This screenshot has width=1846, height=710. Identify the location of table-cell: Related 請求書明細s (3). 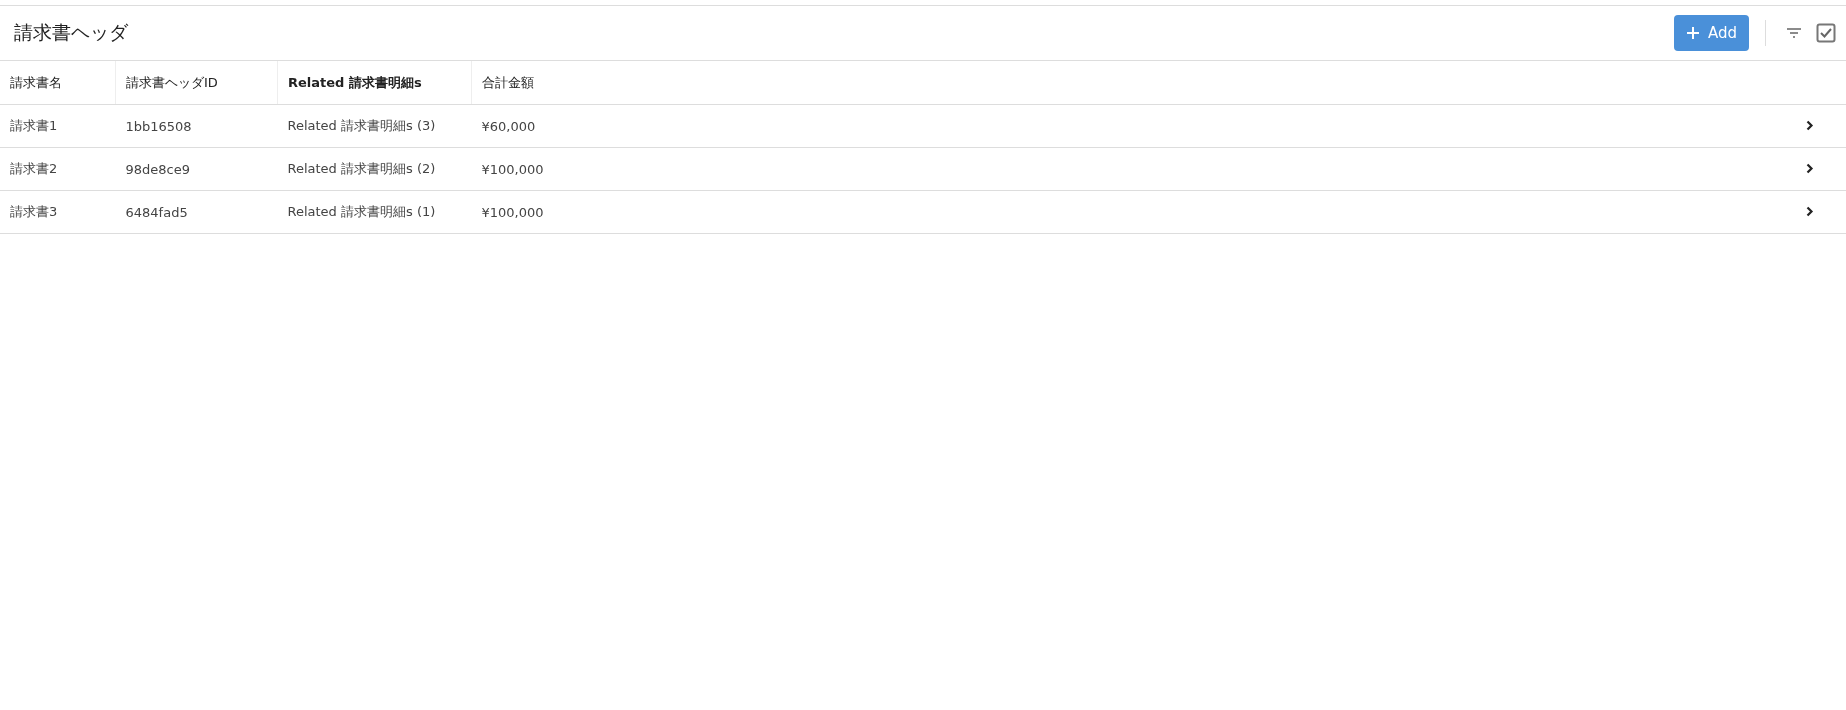
(374, 126).